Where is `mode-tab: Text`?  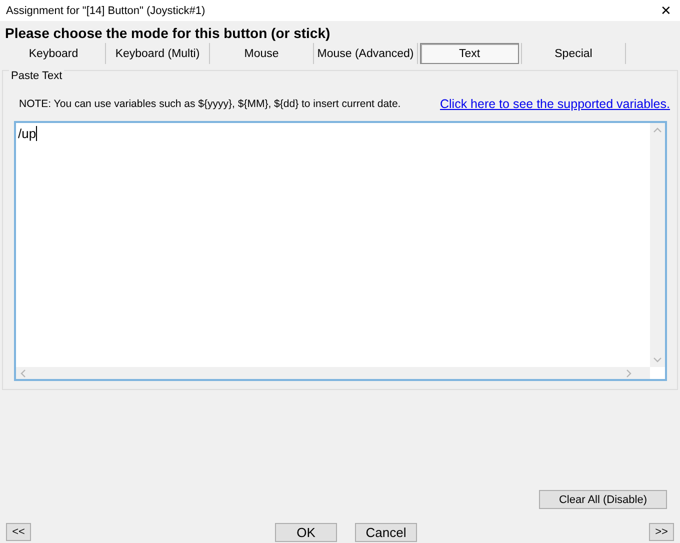
mode-tab: Text is located at coordinates (469, 53).